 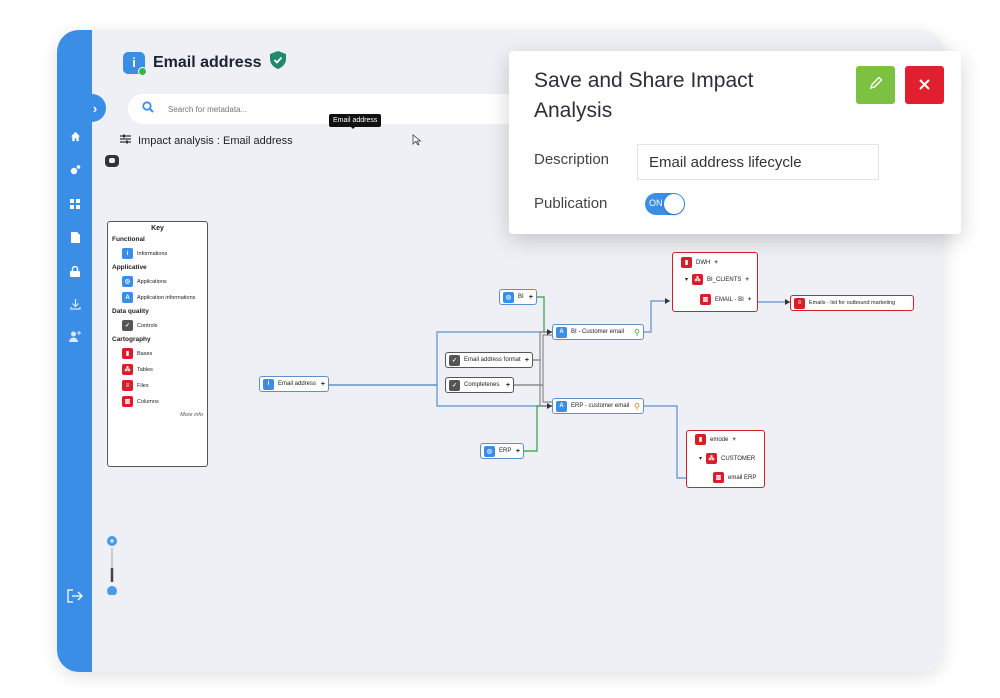 What do you see at coordinates (112, 565) in the screenshot?
I see `zoom-slider` at bounding box center [112, 565].